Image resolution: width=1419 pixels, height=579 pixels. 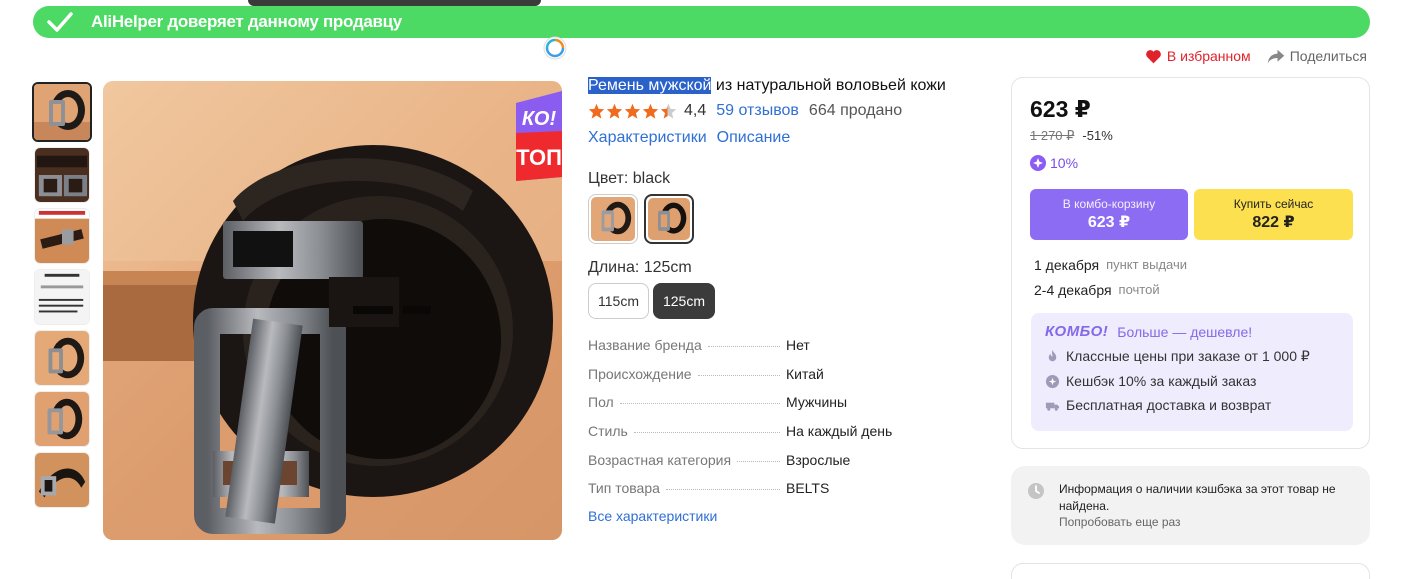 What do you see at coordinates (539, 157) in the screenshot?
I see `svg-text: ТОП` at bounding box center [539, 157].